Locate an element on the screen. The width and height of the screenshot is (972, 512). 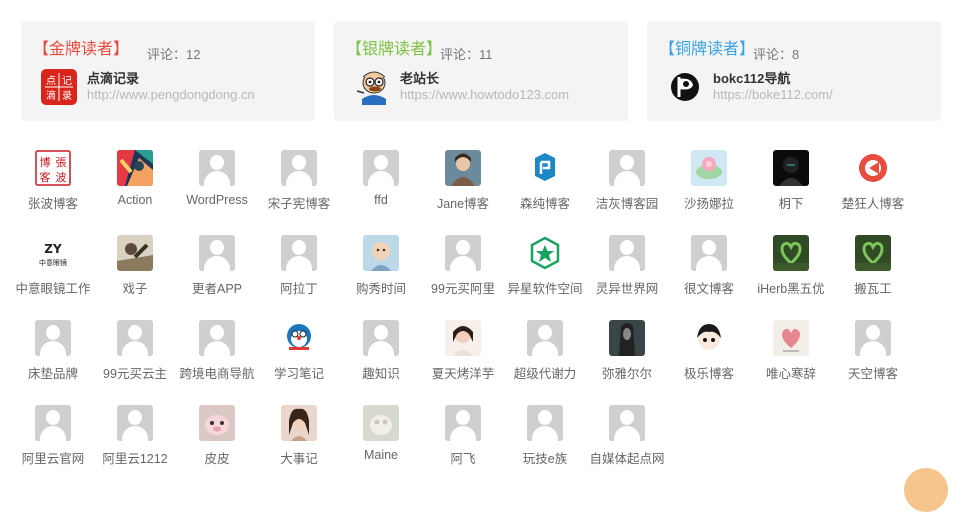
reader-name: 大事记 is located at coordinates (299, 457).